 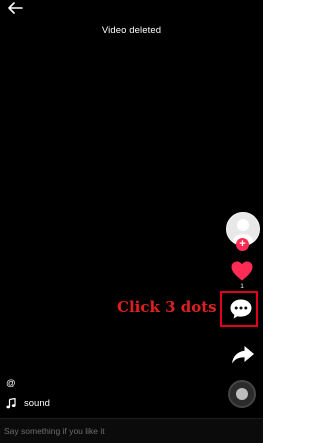 I want to click on sound-disc, so click(x=242, y=394).